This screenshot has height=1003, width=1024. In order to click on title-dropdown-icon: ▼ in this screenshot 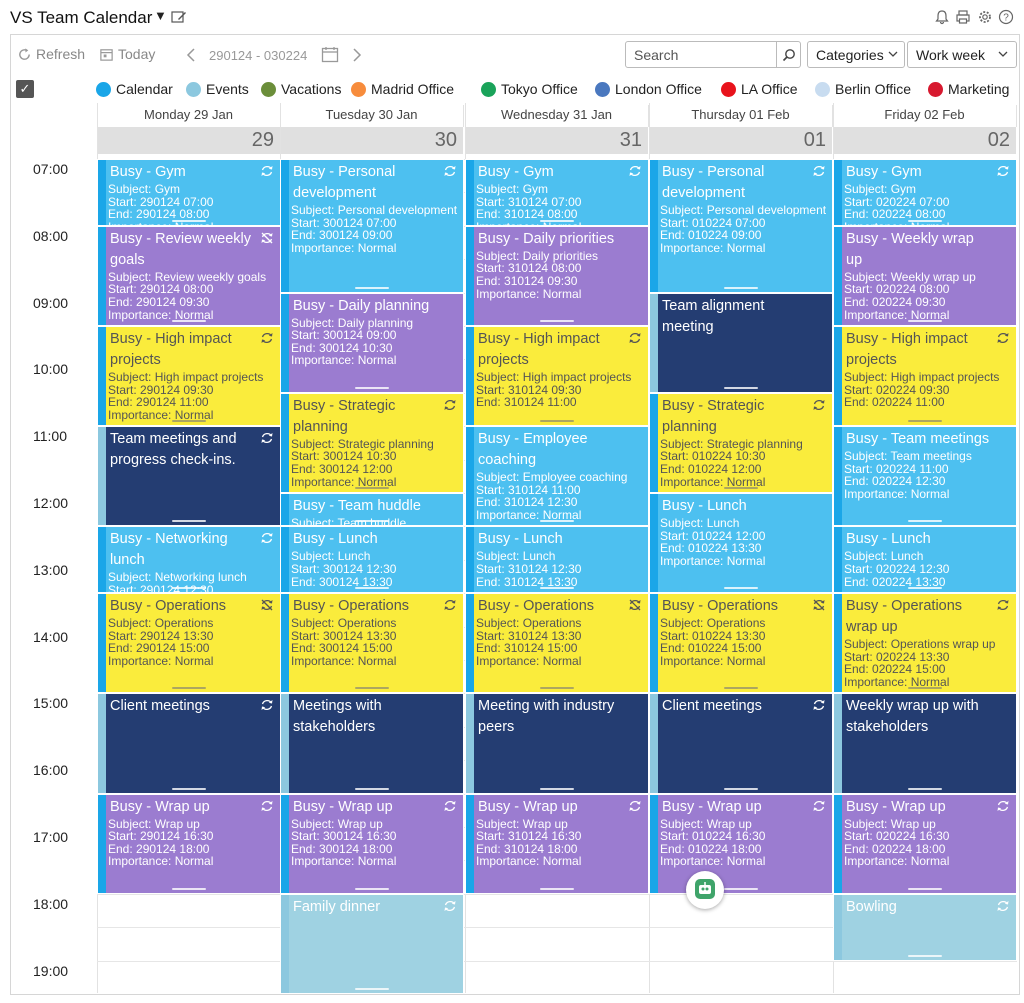, I will do `click(160, 15)`.